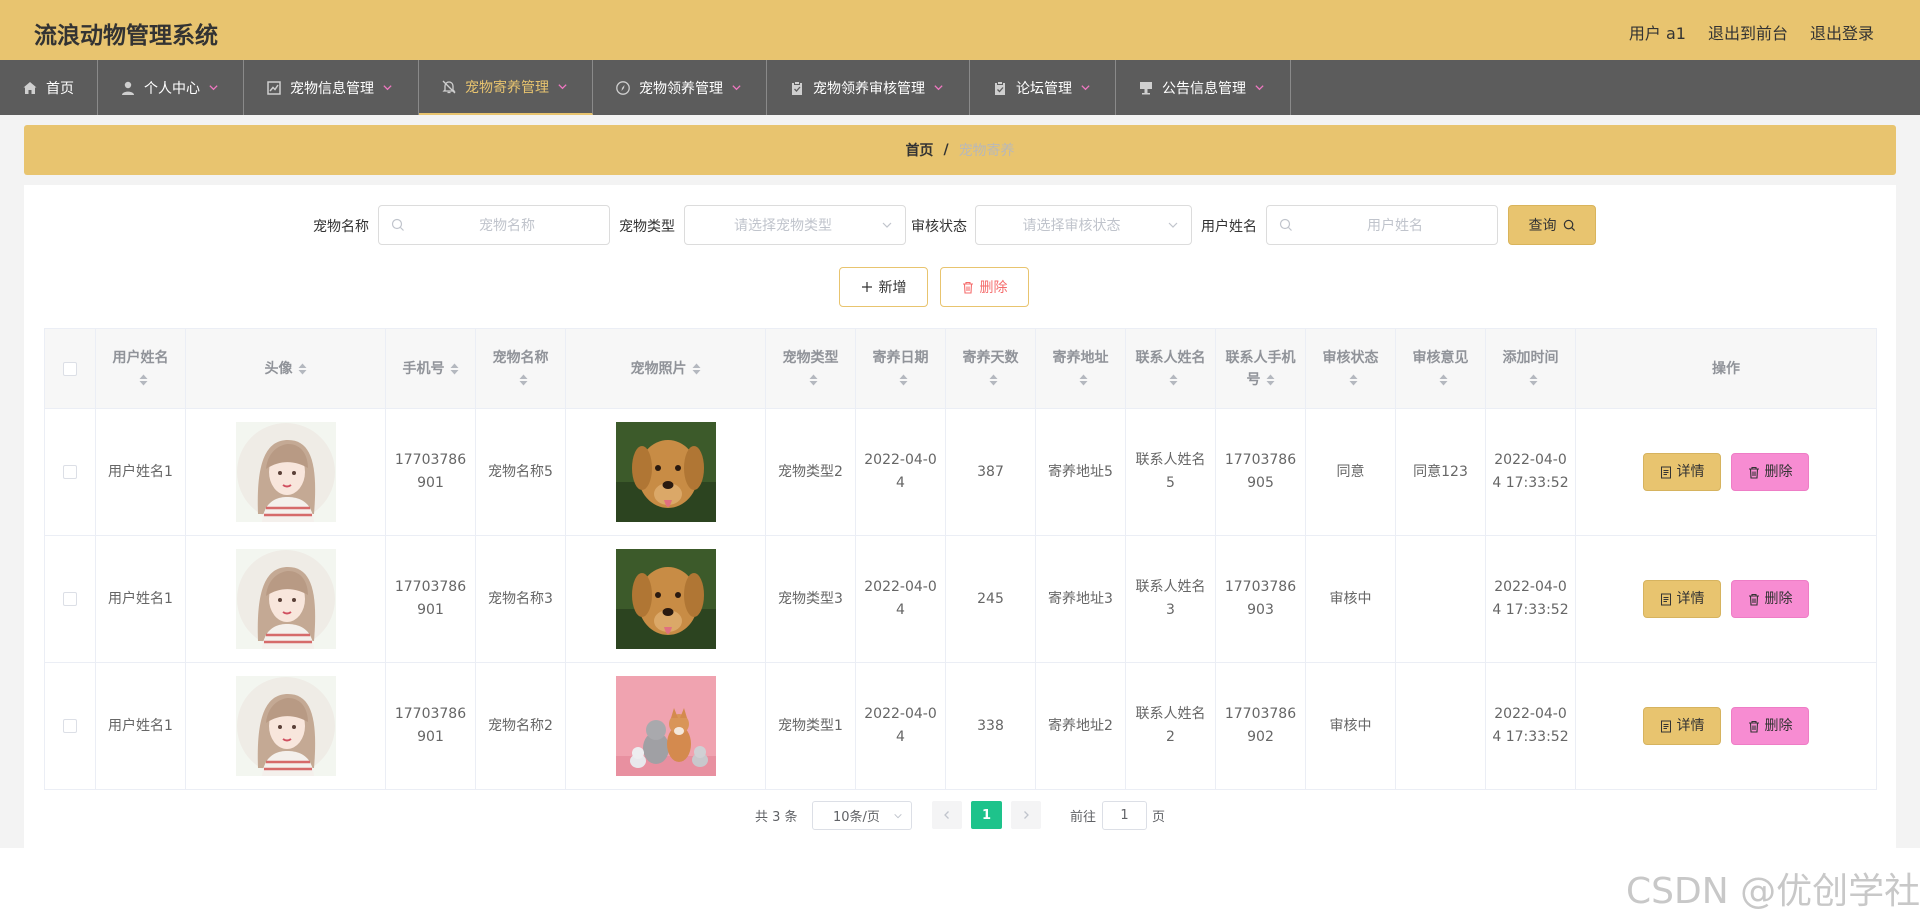  What do you see at coordinates (862, 815) in the screenshot?
I see `page-size-select: 10条/页` at bounding box center [862, 815].